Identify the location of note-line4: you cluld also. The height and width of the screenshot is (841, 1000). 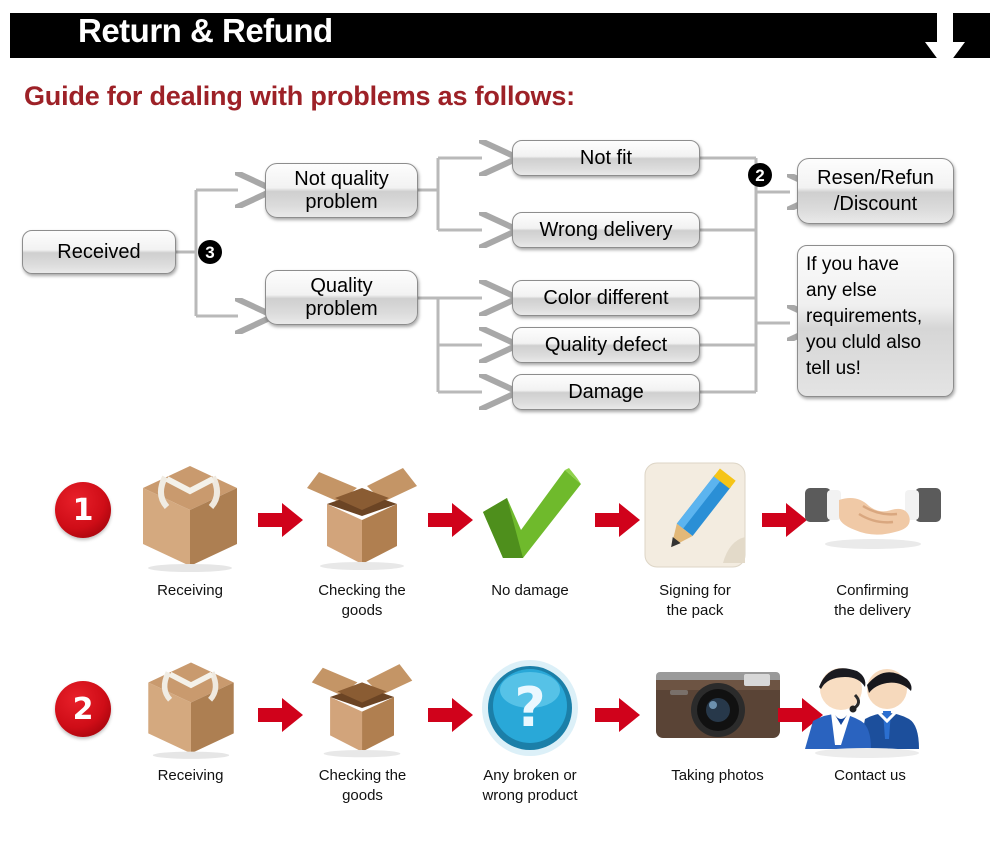
(864, 342).